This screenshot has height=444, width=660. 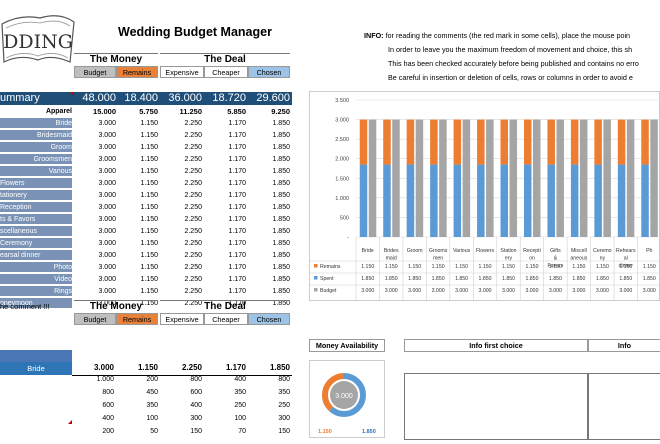 What do you see at coordinates (36, 147) in the screenshot?
I see `row-label: Groom` at bounding box center [36, 147].